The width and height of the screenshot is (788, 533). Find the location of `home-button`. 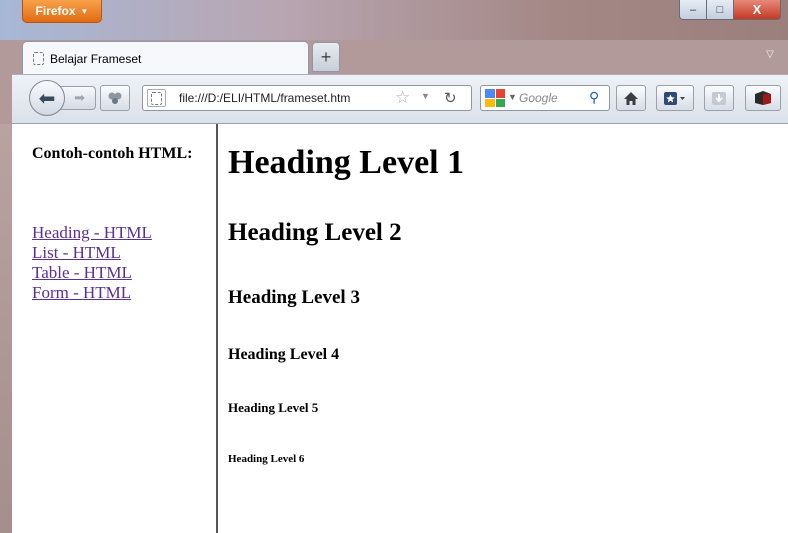

home-button is located at coordinates (631, 98).